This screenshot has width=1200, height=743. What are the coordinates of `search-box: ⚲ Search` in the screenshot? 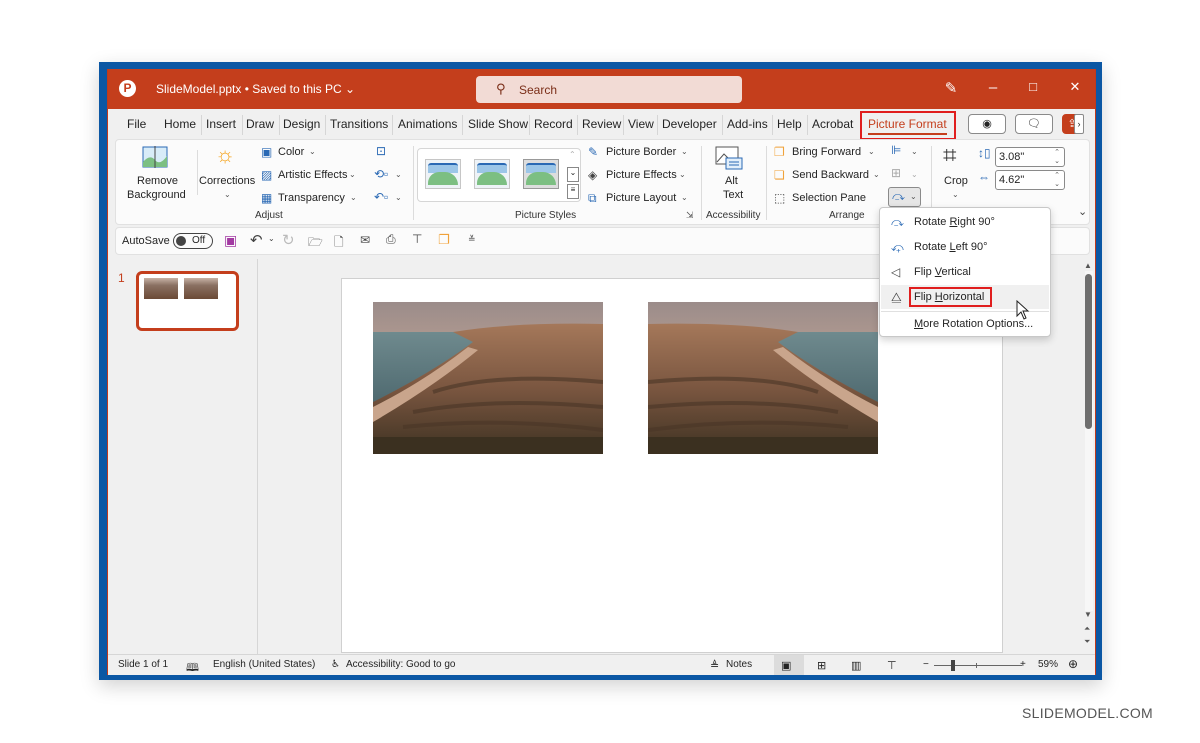 It's located at (609, 89).